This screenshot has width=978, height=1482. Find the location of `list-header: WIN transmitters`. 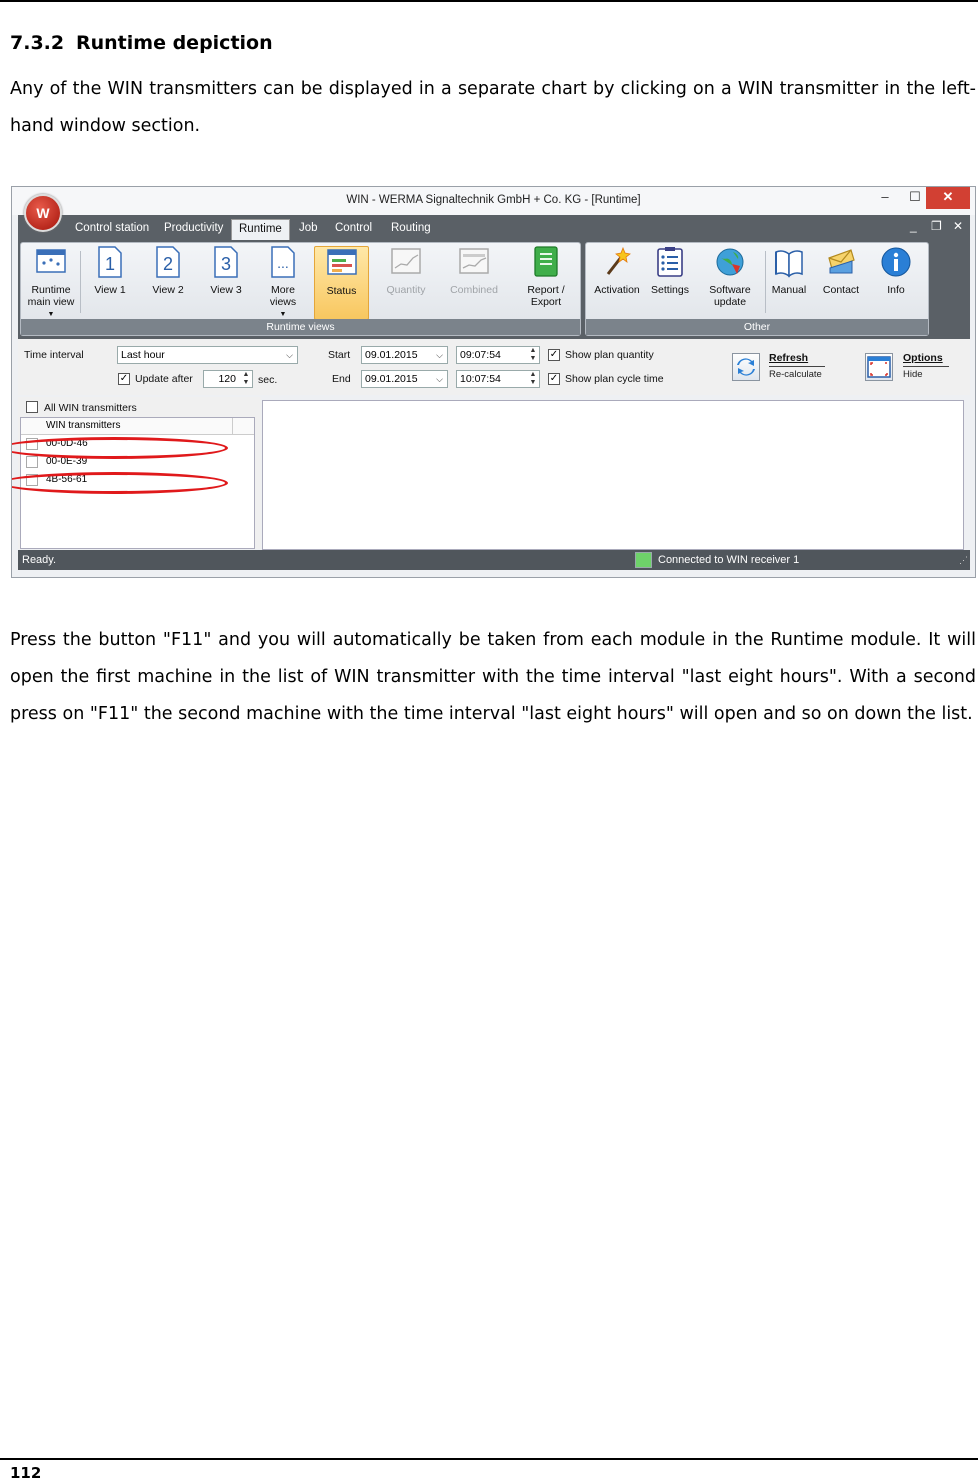

list-header: WIN transmitters is located at coordinates (137, 426).